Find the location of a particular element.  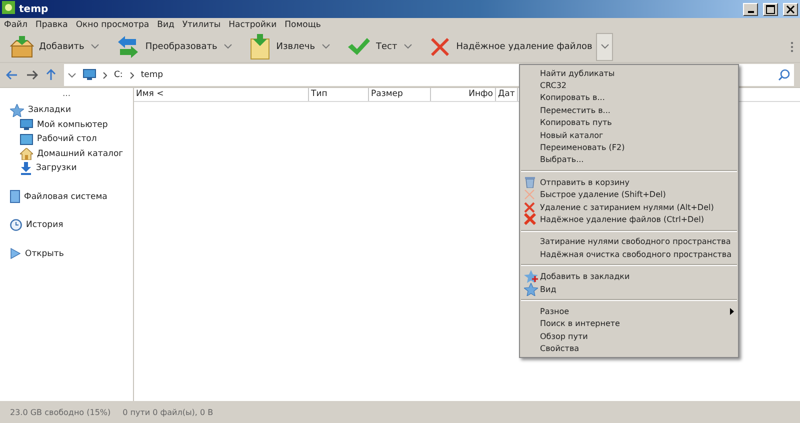

maximize-icon is located at coordinates (770, 9).